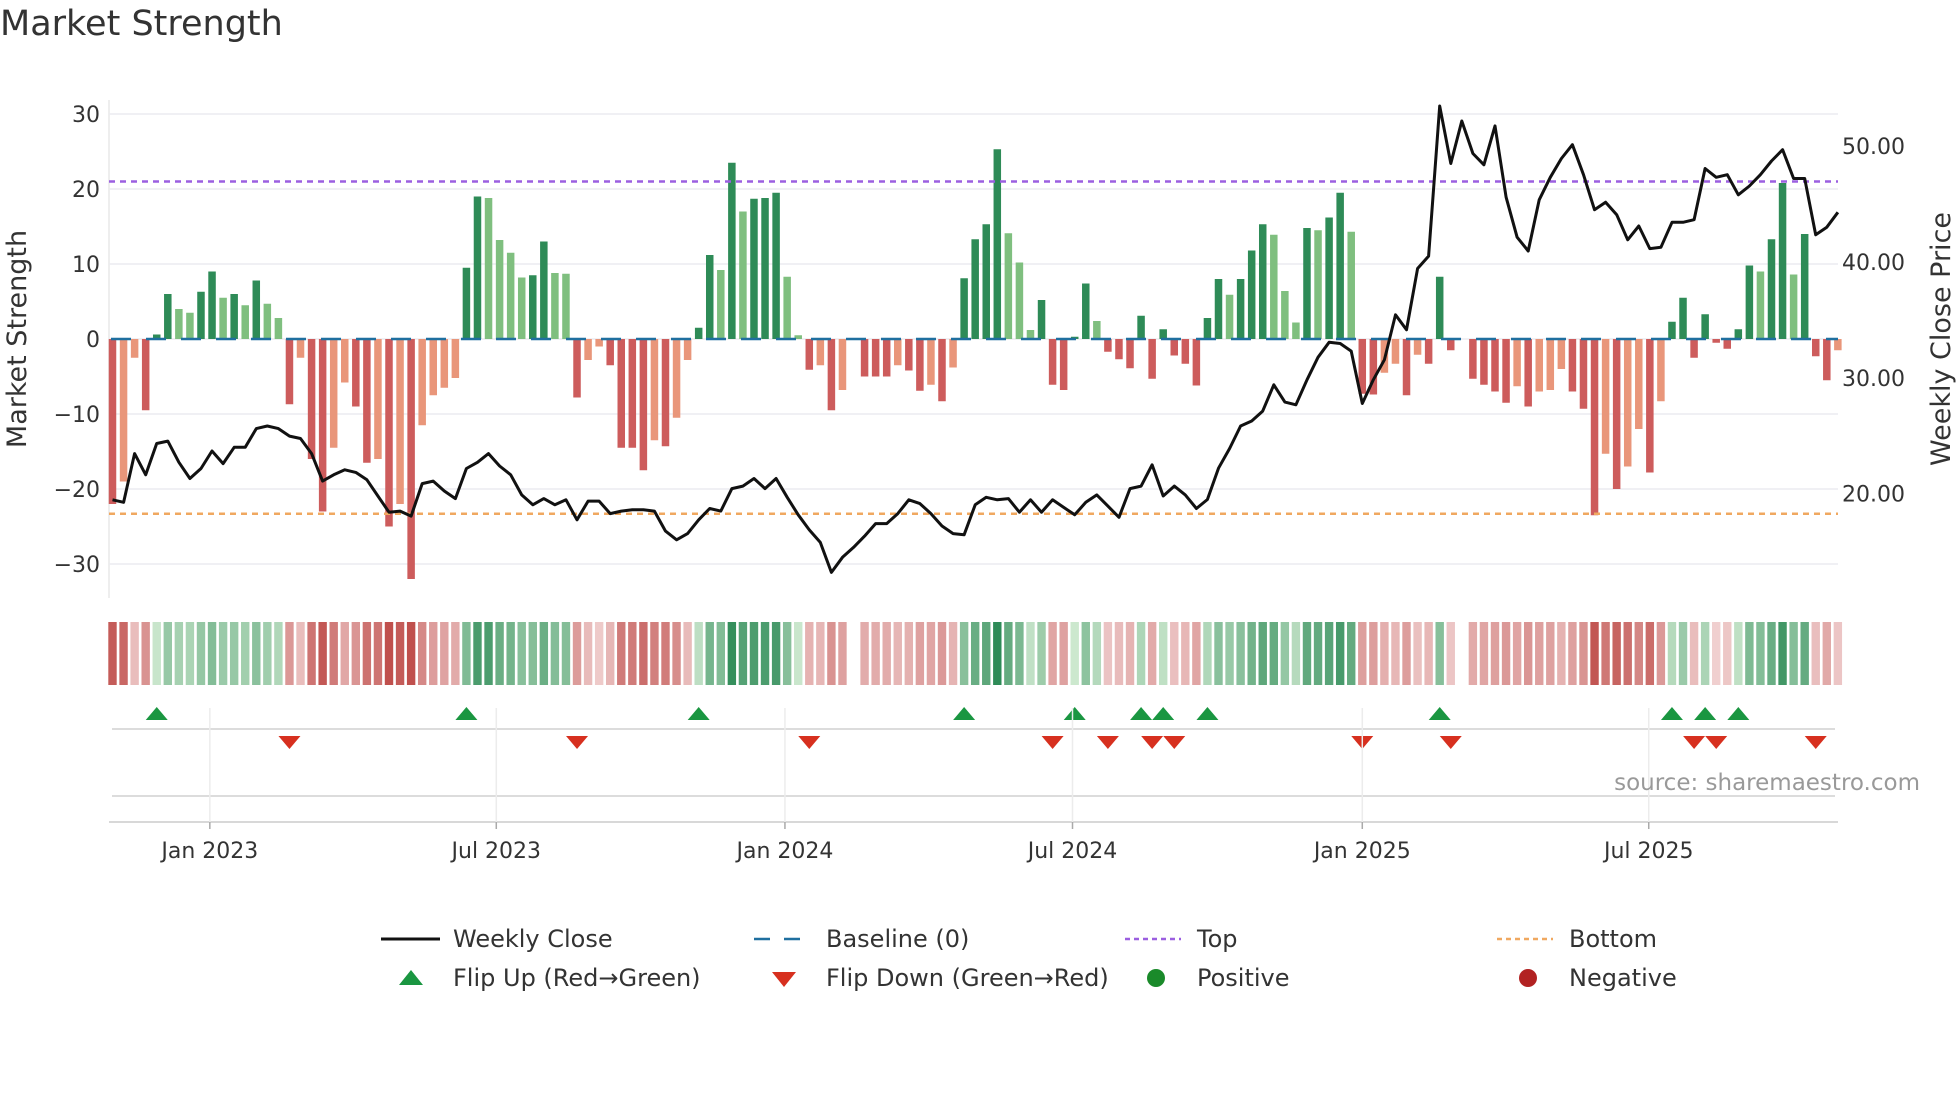 The height and width of the screenshot is (1102, 1960). Describe the element at coordinates (1243, 978) in the screenshot. I see `legend-label: Positive` at that location.